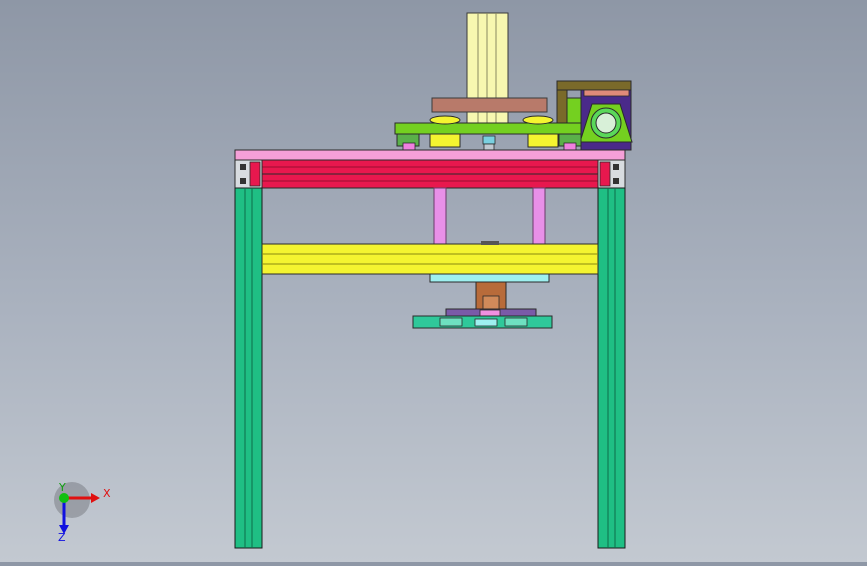 The image size is (867, 566). Describe the element at coordinates (430, 258) in the screenshot. I see `middle-beam` at that location.